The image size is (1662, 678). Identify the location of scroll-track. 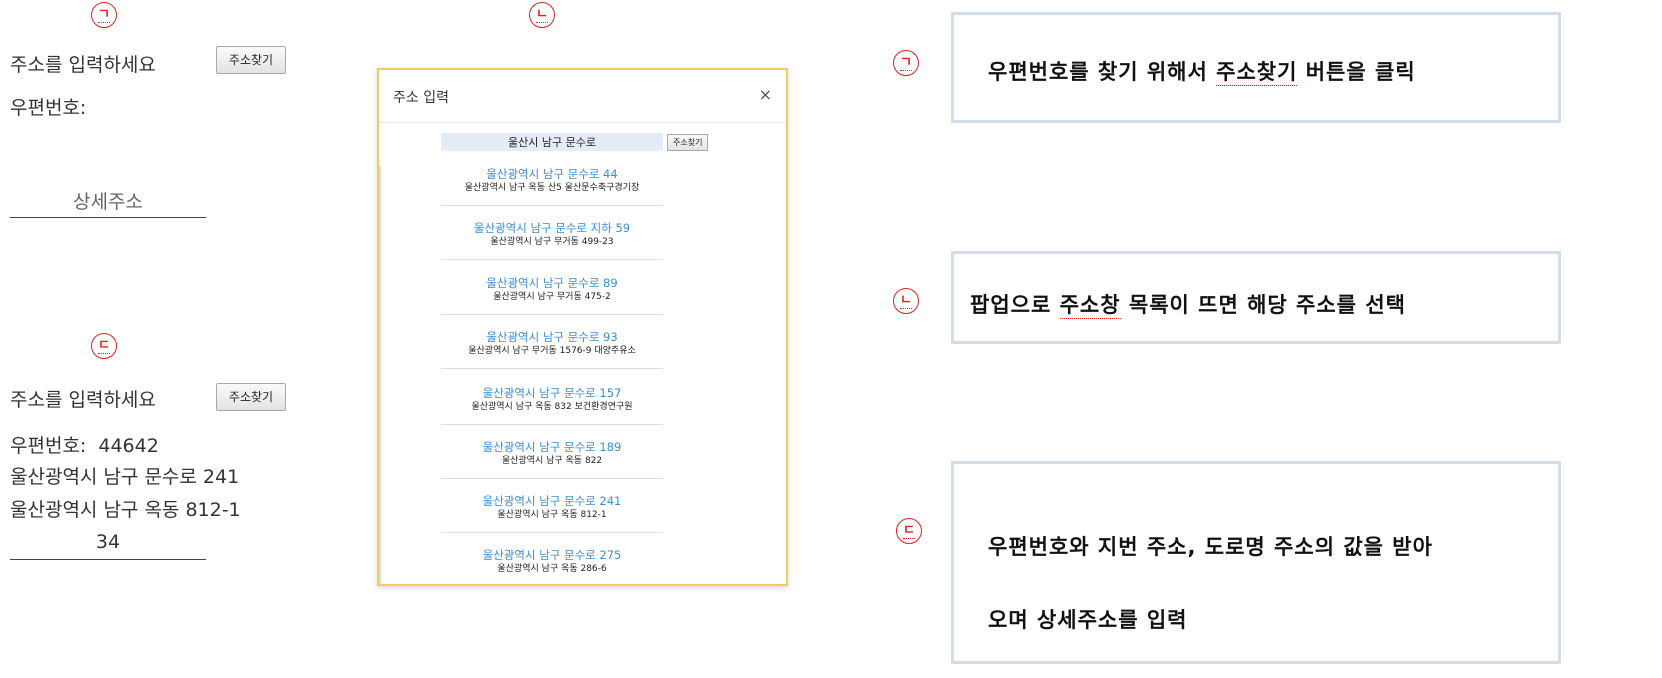
(380, 375).